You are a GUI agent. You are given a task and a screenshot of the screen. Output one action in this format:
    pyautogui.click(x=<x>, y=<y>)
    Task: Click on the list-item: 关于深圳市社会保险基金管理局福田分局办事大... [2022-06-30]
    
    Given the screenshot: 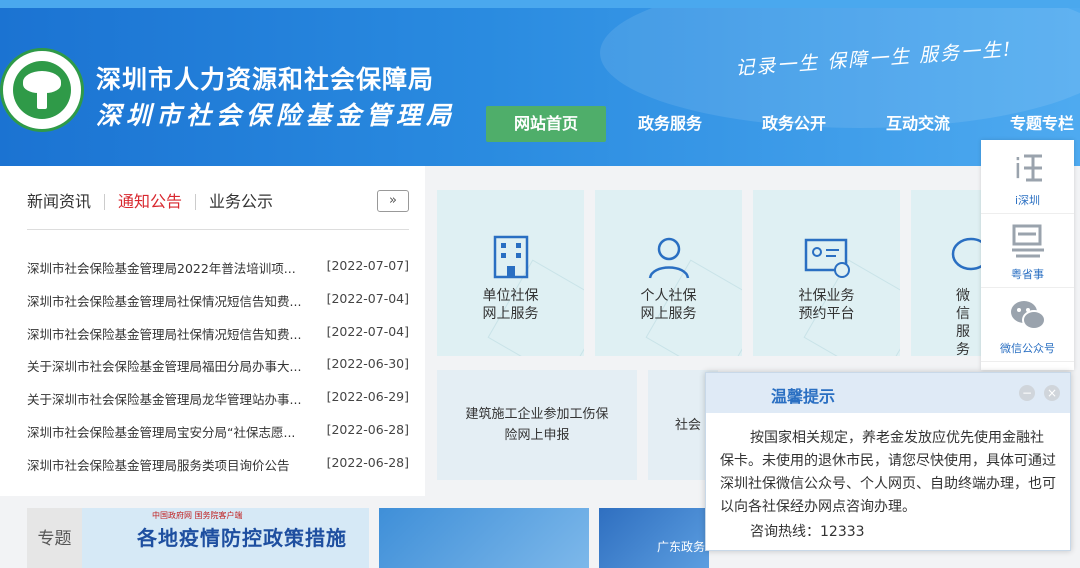 What is the action you would take?
    pyautogui.click(x=218, y=372)
    